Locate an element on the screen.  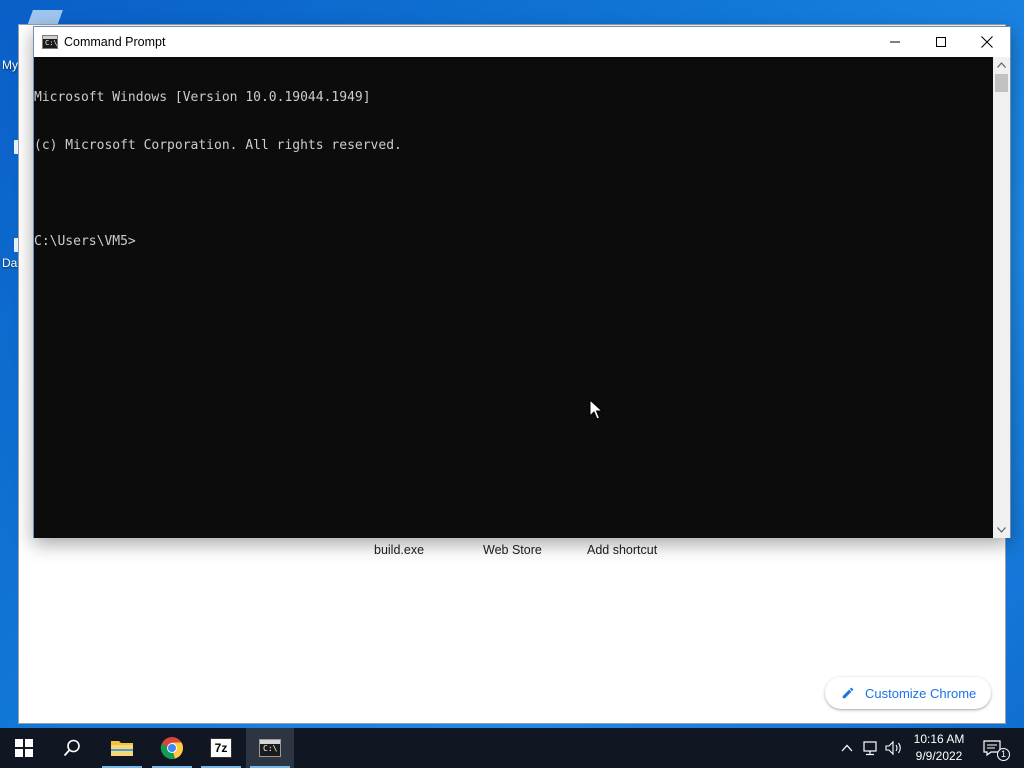
customize-chrome-label: Customize Chrome is located at coordinates (921, 693).